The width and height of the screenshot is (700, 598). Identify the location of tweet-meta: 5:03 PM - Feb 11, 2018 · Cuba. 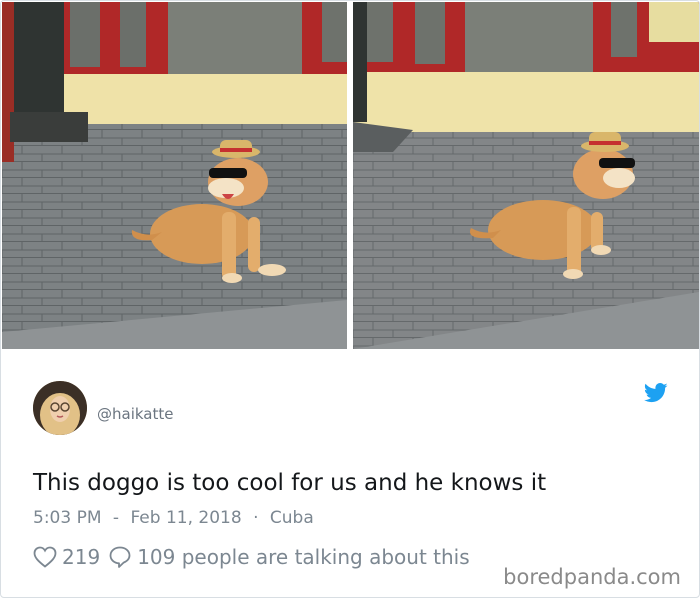
(173, 518).